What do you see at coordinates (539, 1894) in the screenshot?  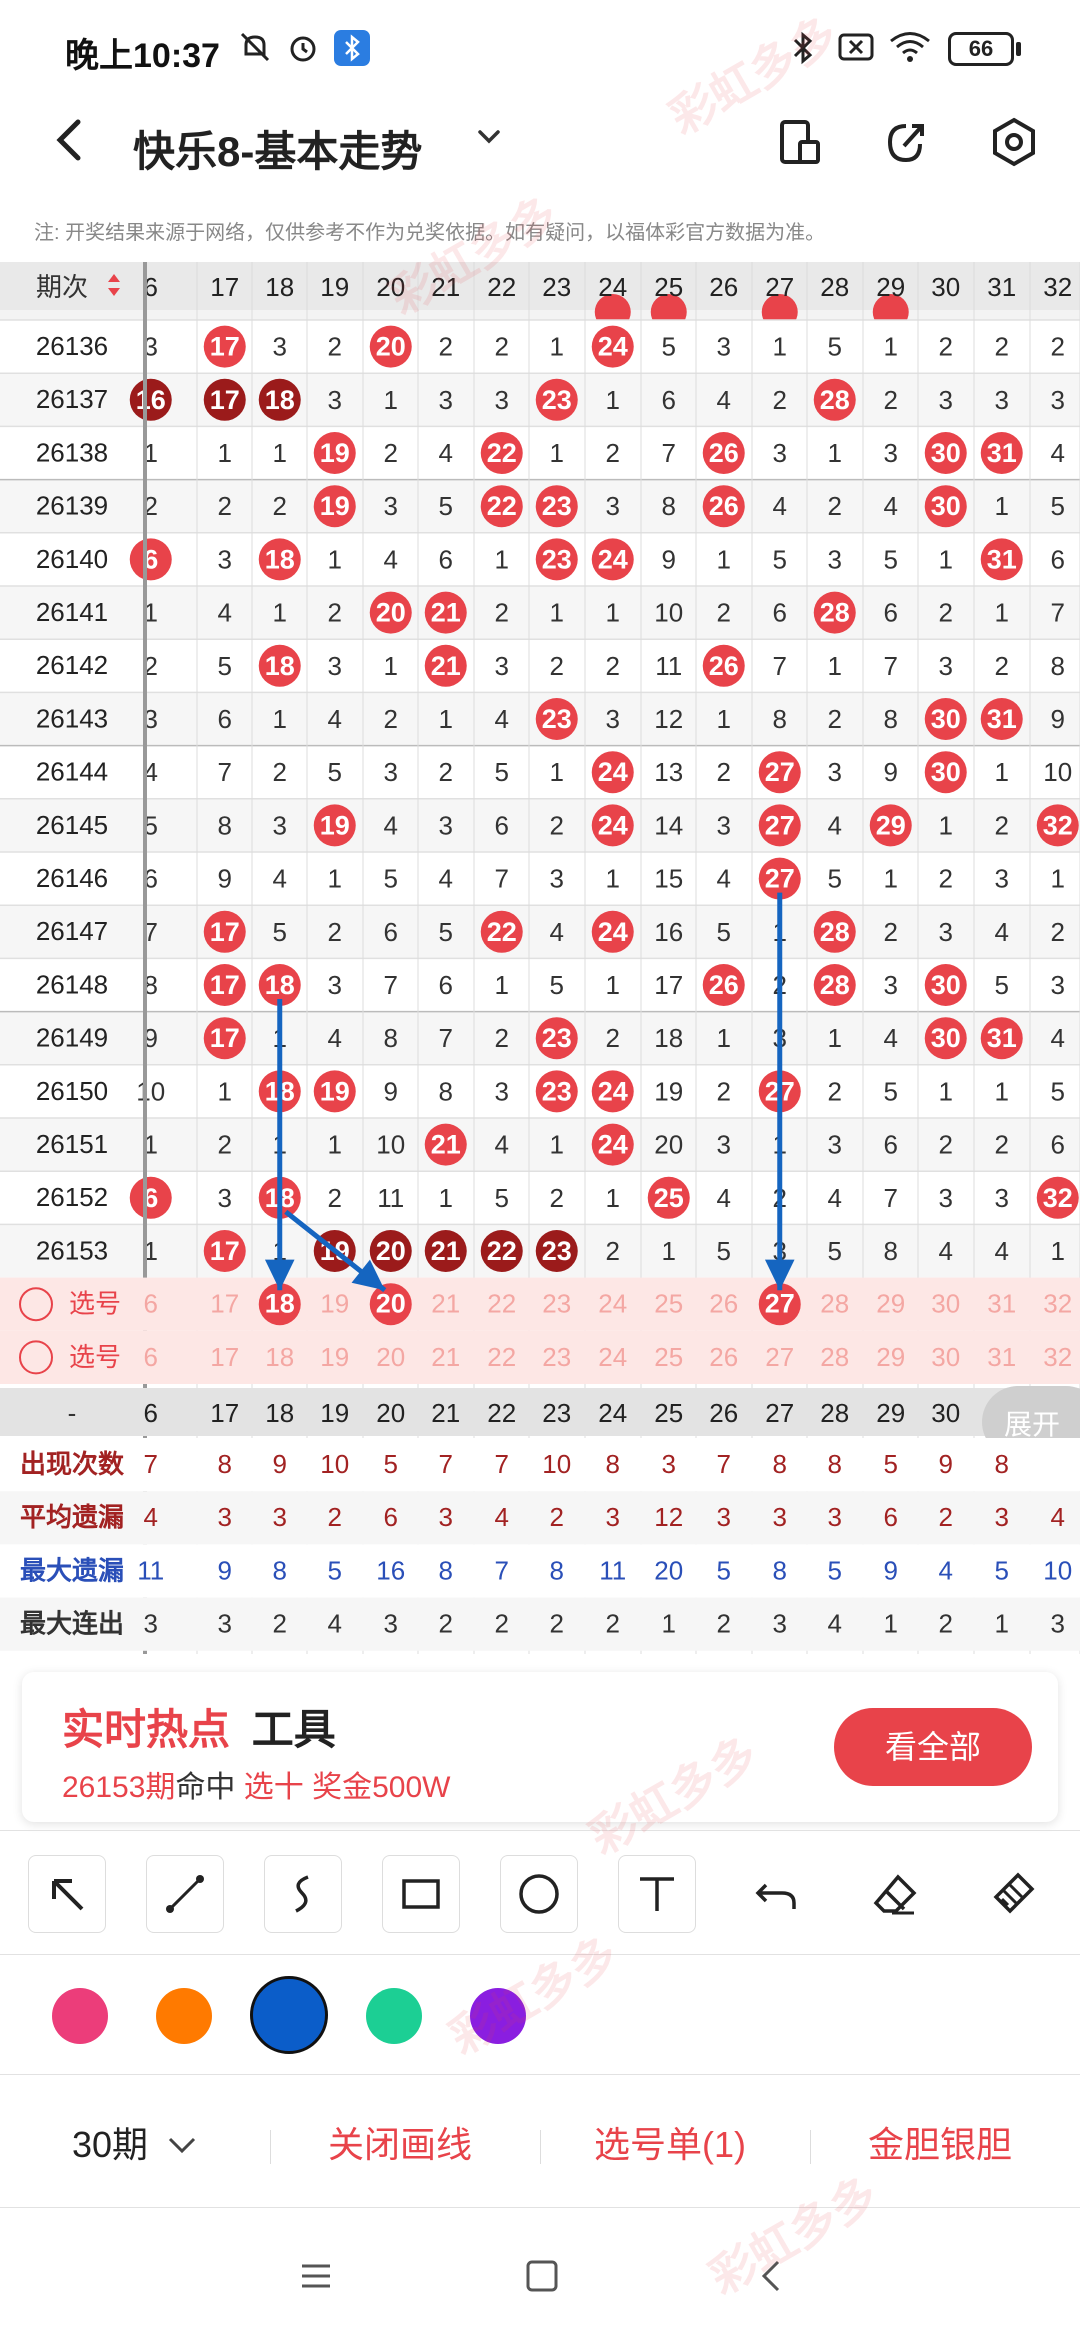 I see `circle-tool-icon` at bounding box center [539, 1894].